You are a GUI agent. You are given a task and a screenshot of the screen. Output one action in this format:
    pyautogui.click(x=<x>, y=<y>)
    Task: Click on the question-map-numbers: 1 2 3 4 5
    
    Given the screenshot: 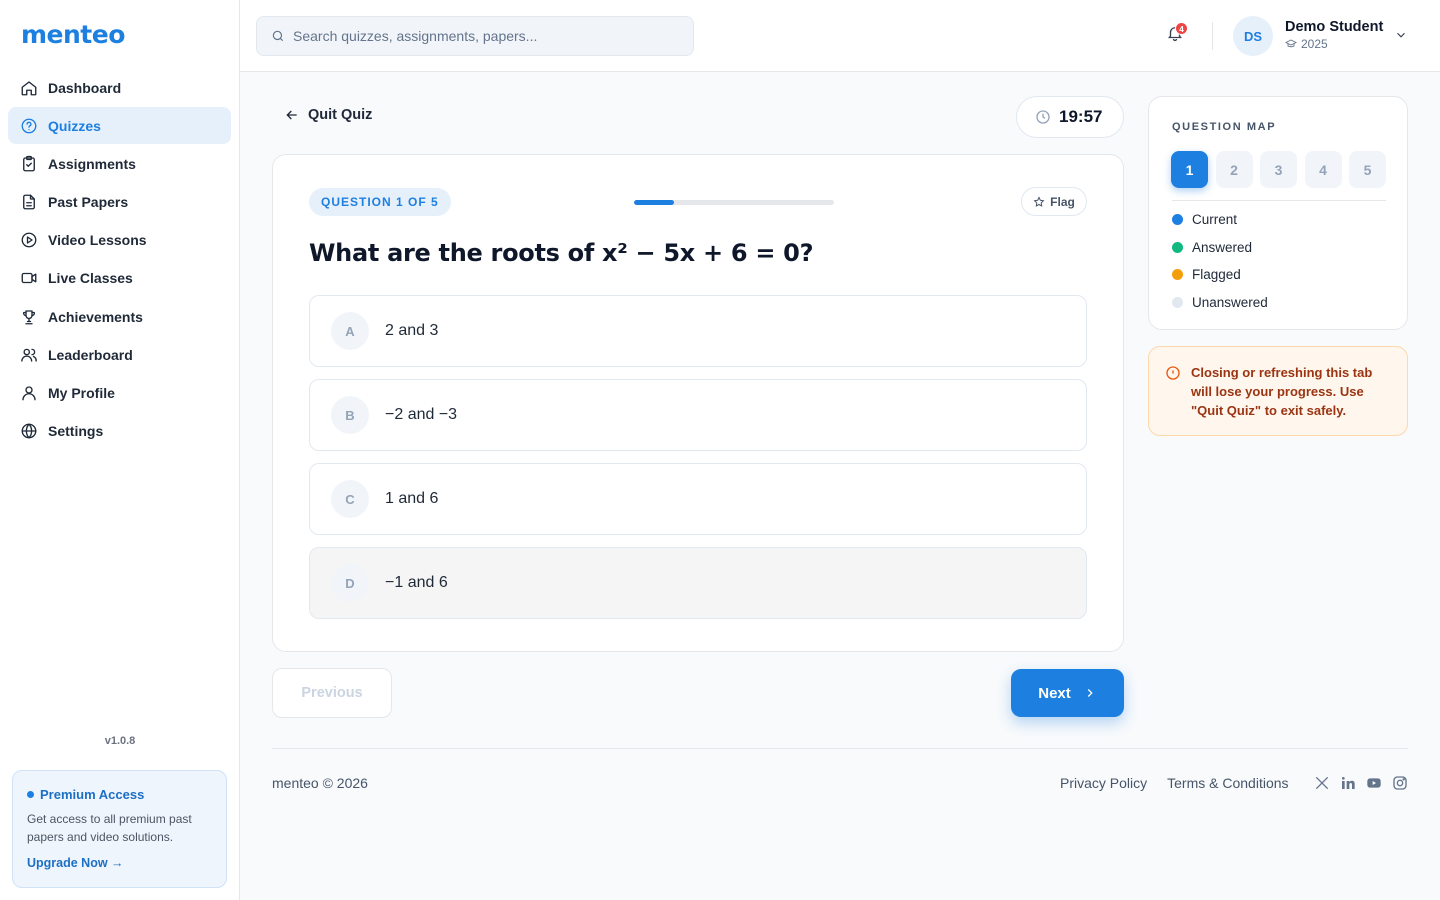 What is the action you would take?
    pyautogui.click(x=1282, y=169)
    